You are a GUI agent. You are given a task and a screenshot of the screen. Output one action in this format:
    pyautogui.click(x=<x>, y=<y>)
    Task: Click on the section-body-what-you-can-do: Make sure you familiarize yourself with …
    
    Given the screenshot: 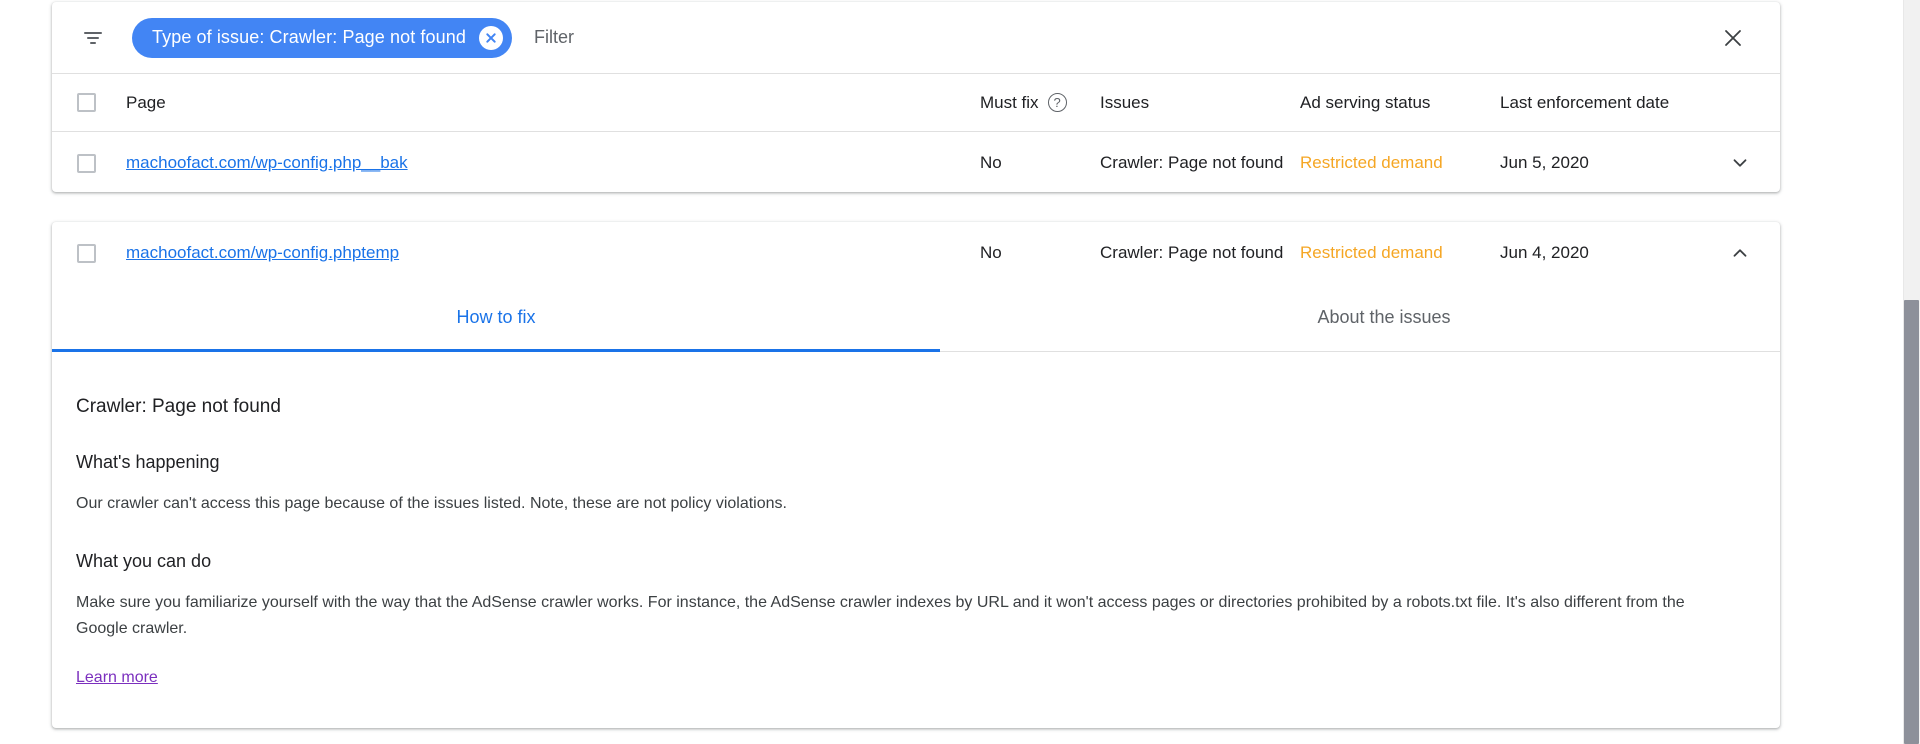 What is the action you would take?
    pyautogui.click(x=880, y=615)
    